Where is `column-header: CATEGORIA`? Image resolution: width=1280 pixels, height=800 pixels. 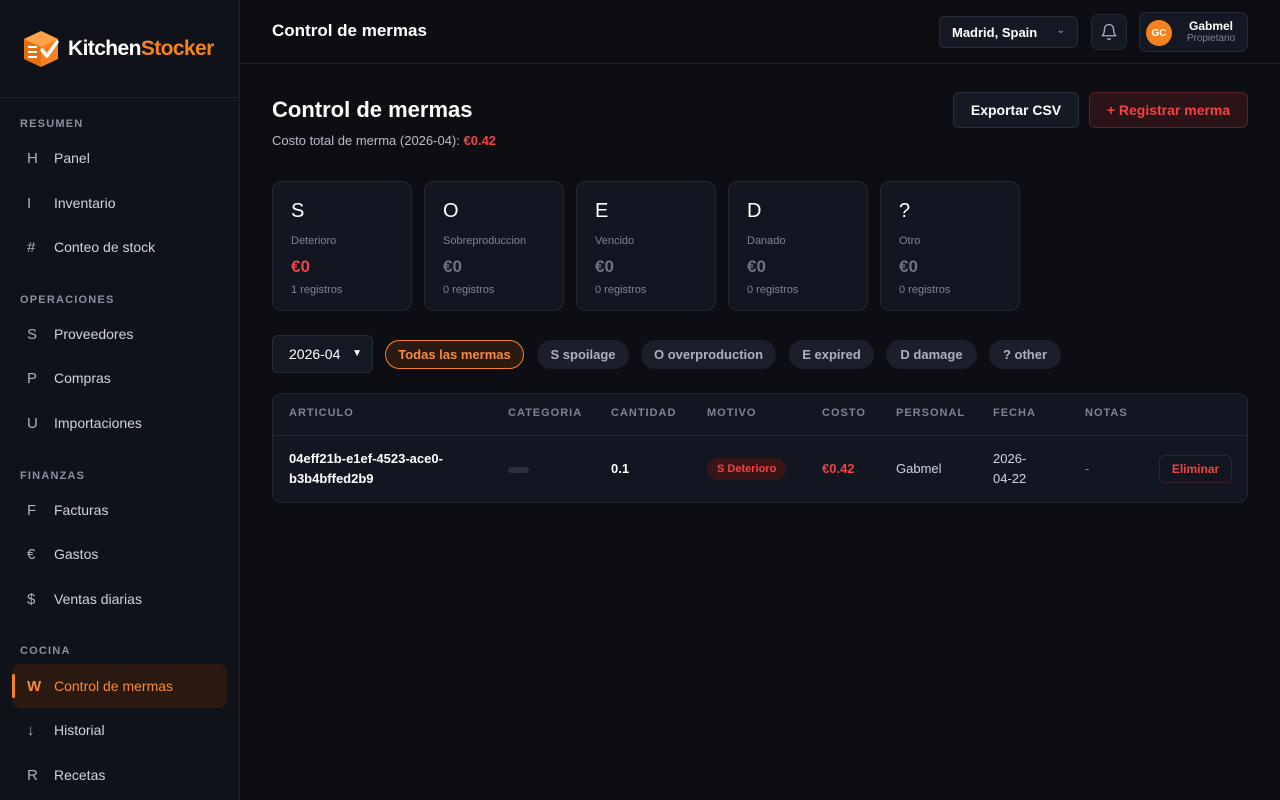
column-header: CATEGORIA is located at coordinates (545, 413).